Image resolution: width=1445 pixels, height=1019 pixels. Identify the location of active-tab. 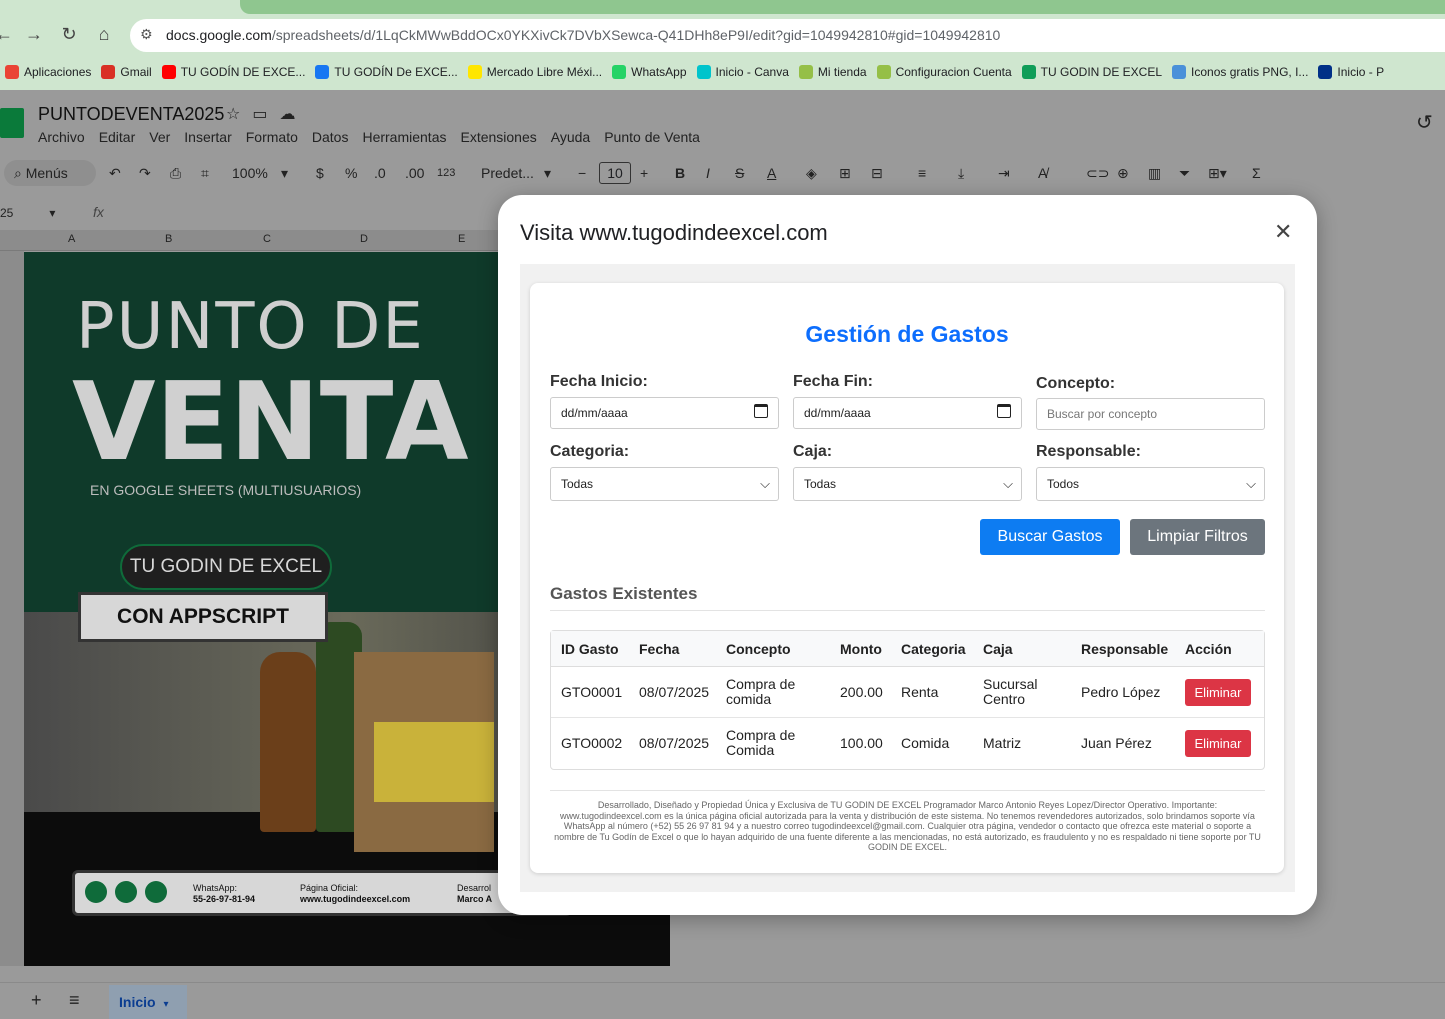
(842, 7).